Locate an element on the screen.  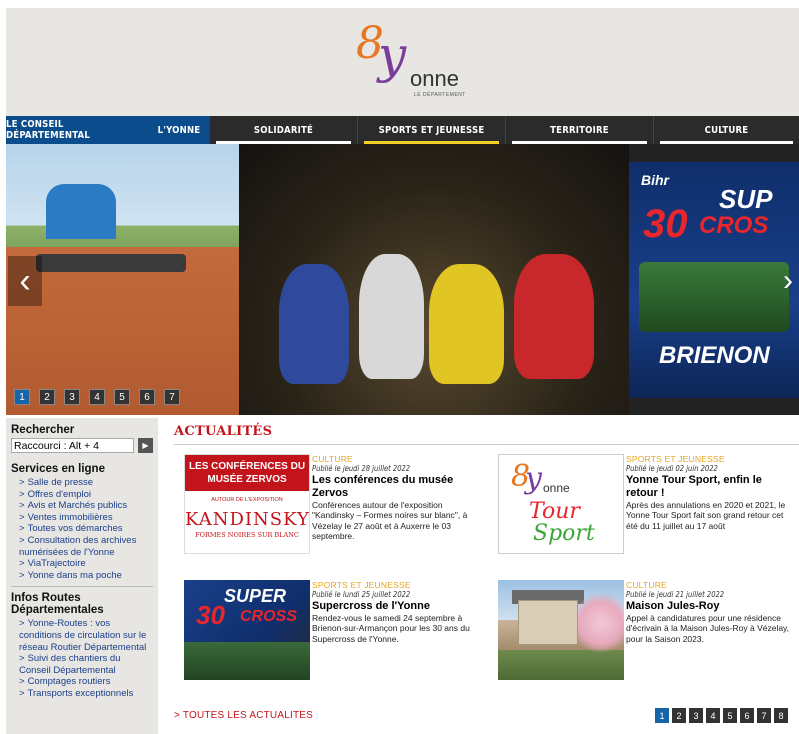
news-page-3: 3 is located at coordinates (696, 715).